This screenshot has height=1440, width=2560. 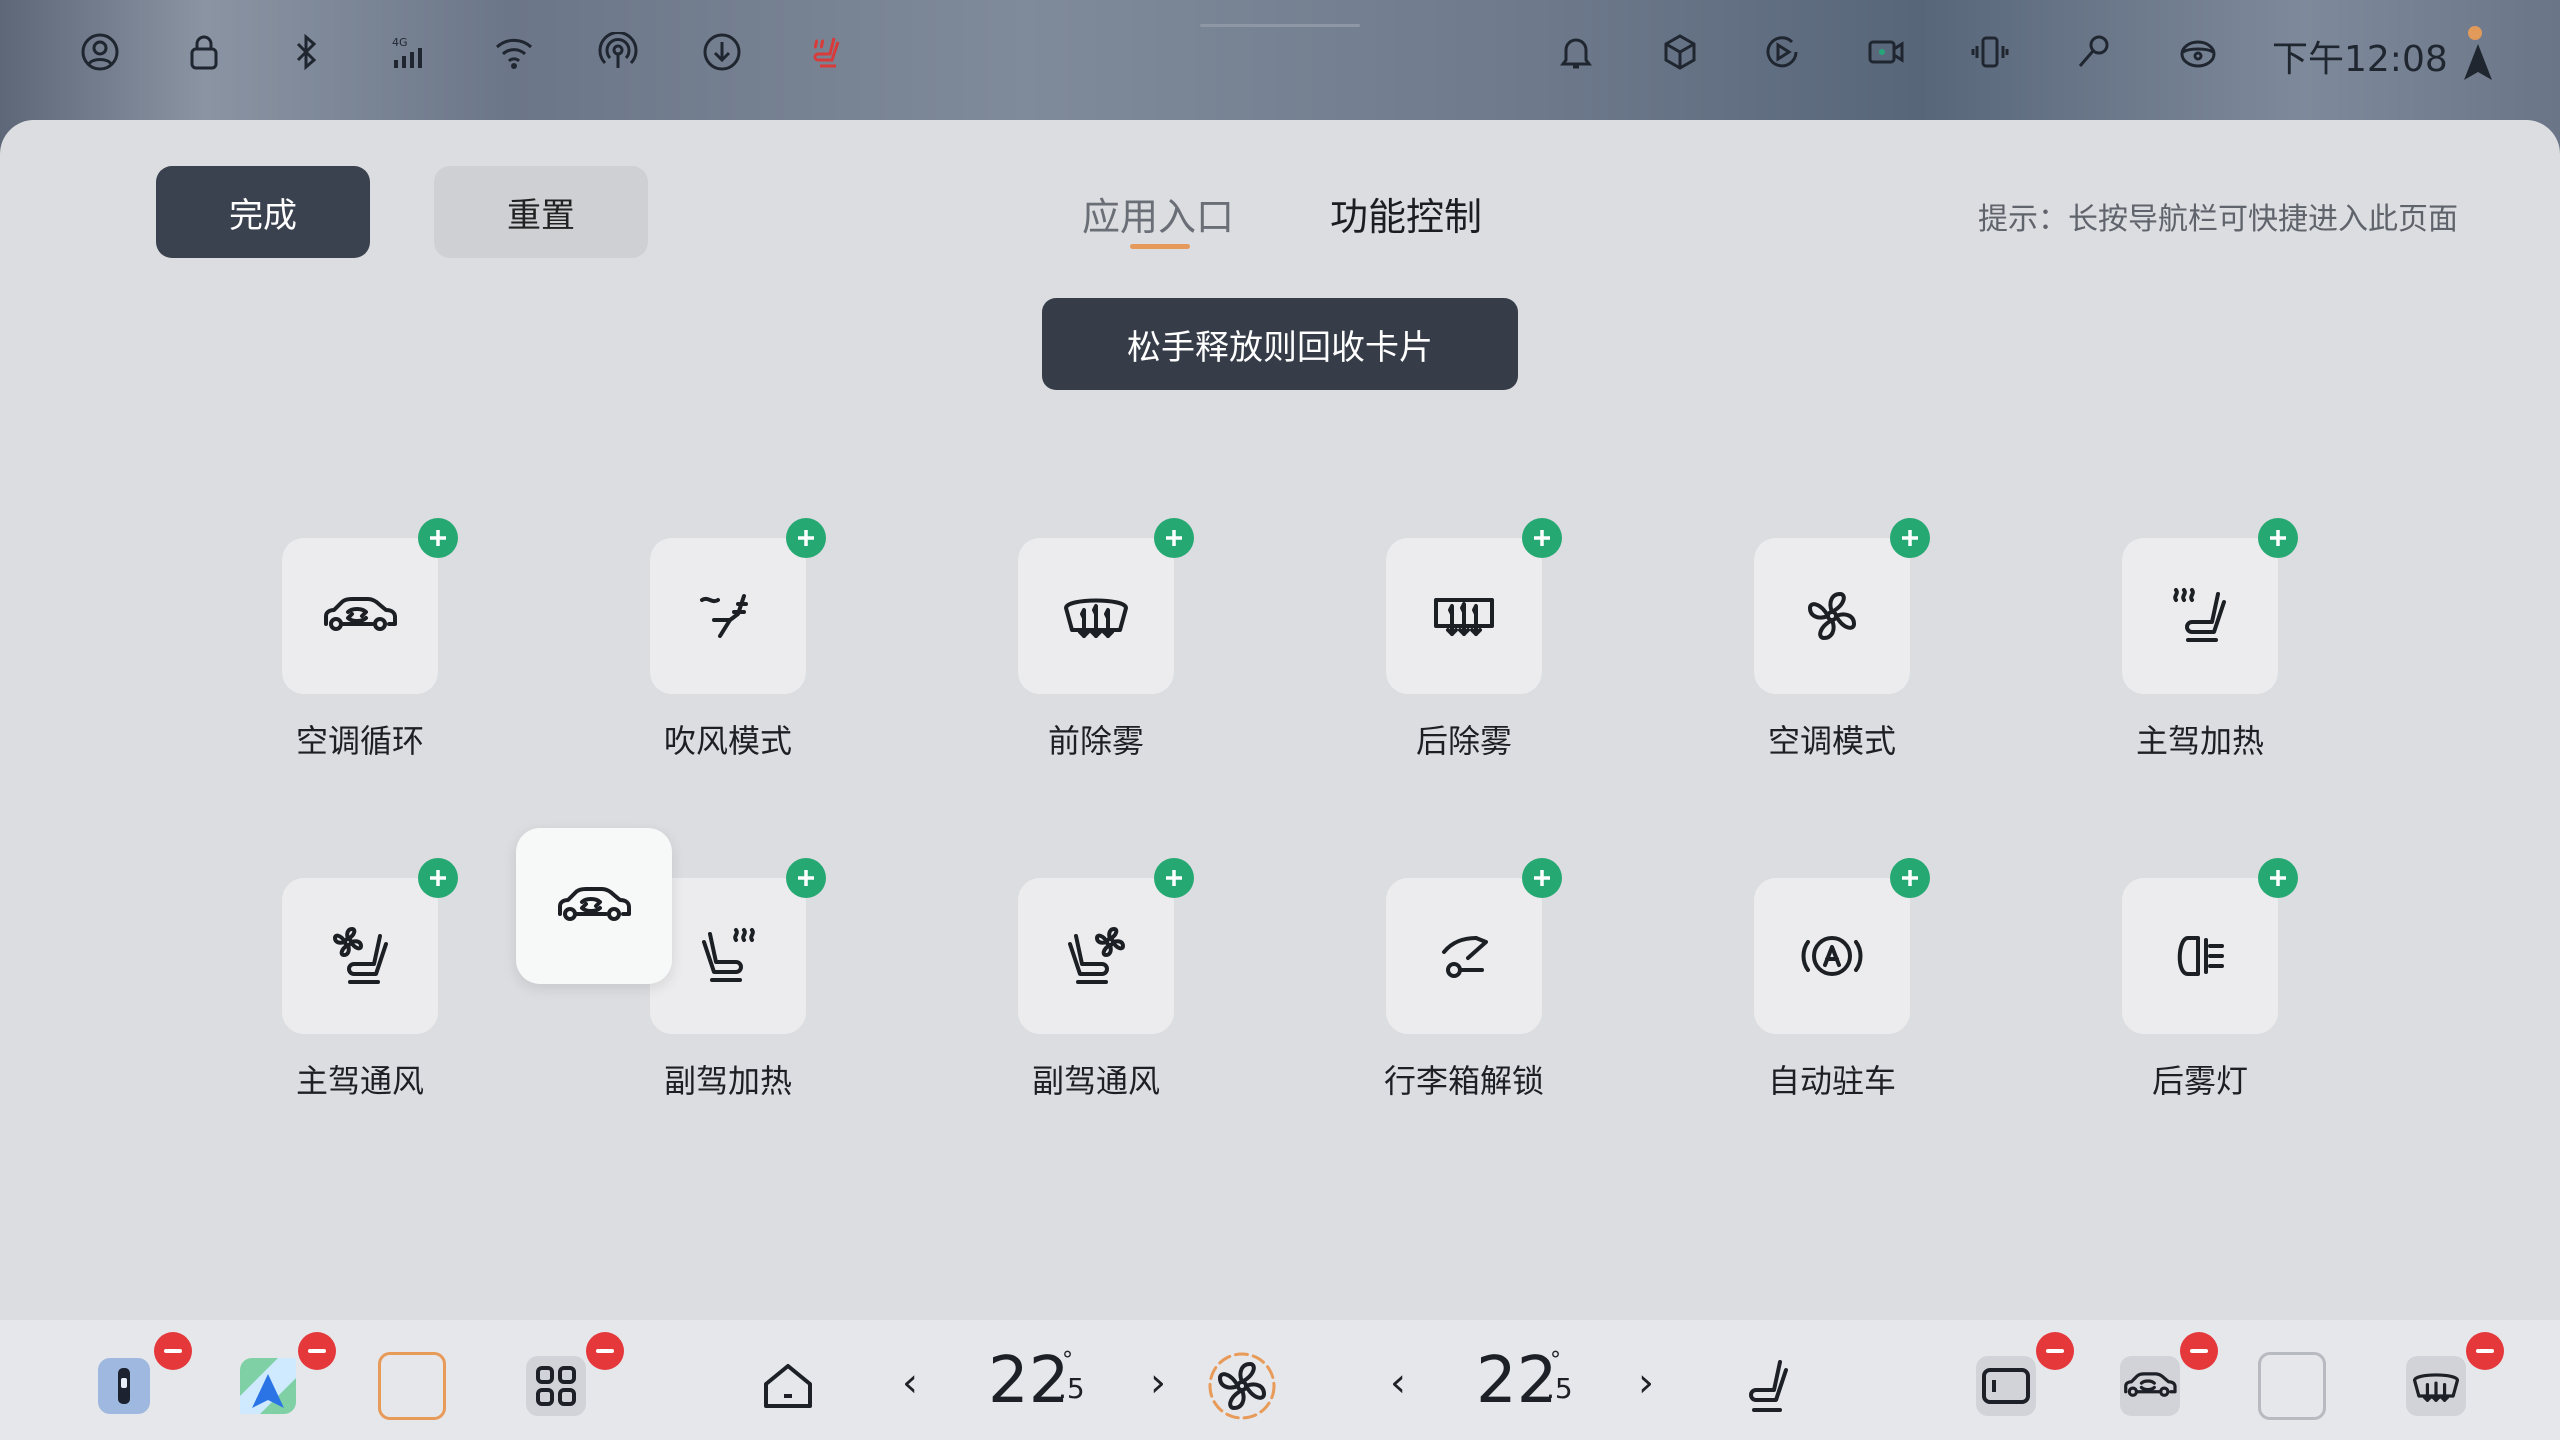 I want to click on dock-app-phone, so click(x=140, y=1377).